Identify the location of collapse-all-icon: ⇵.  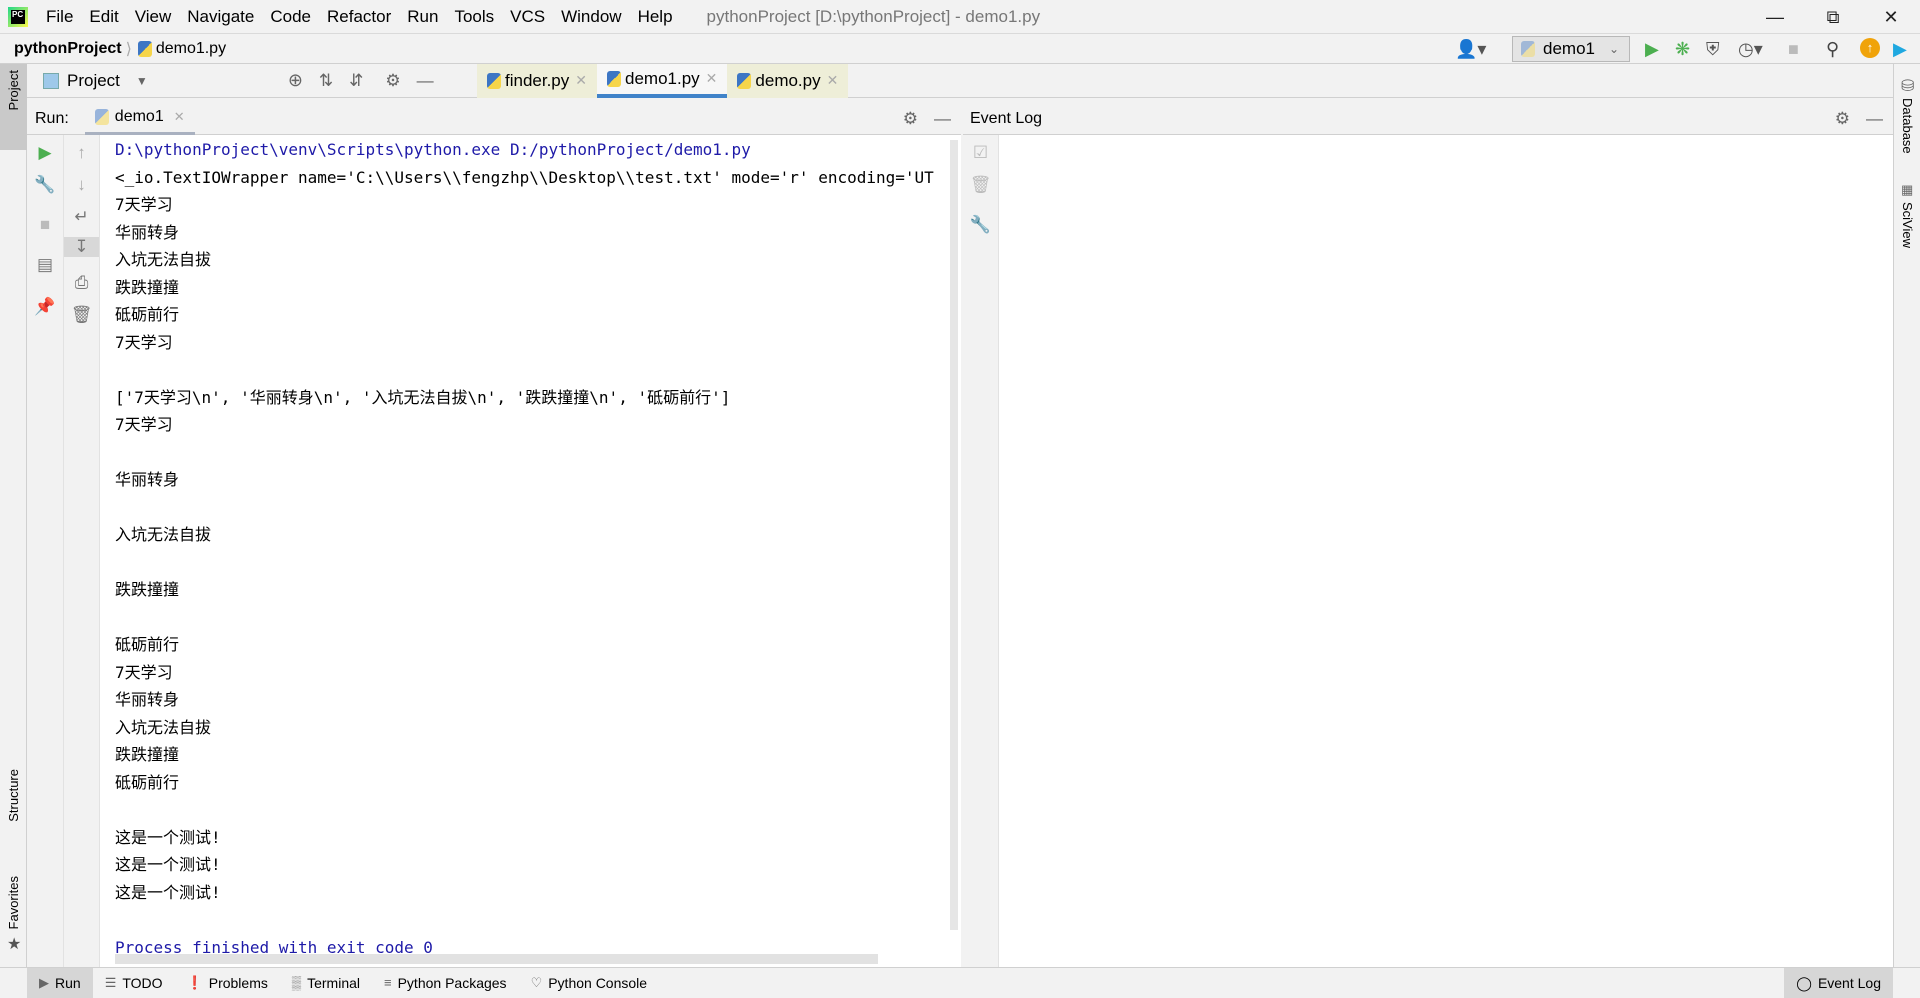
(356, 81).